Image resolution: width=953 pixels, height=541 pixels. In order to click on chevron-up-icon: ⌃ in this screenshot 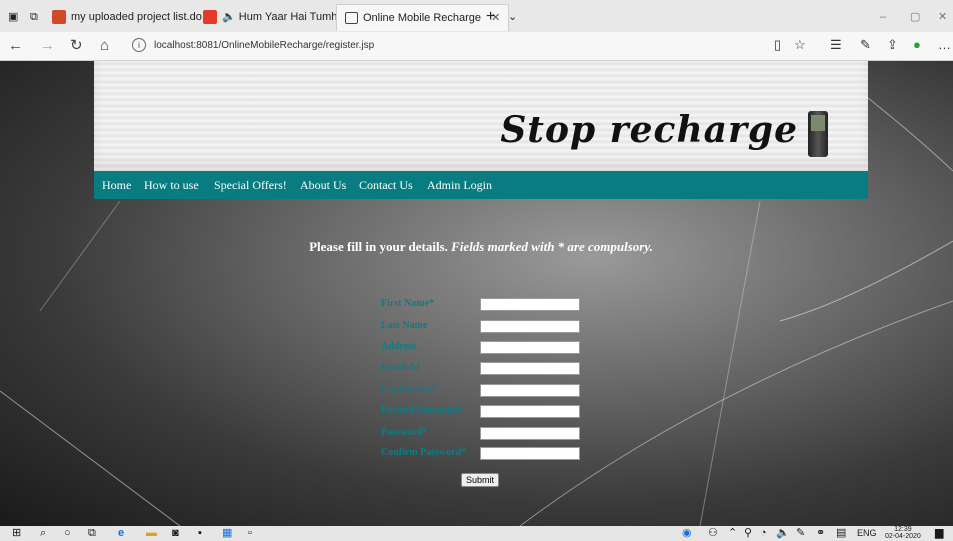, I will do `click(732, 533)`.